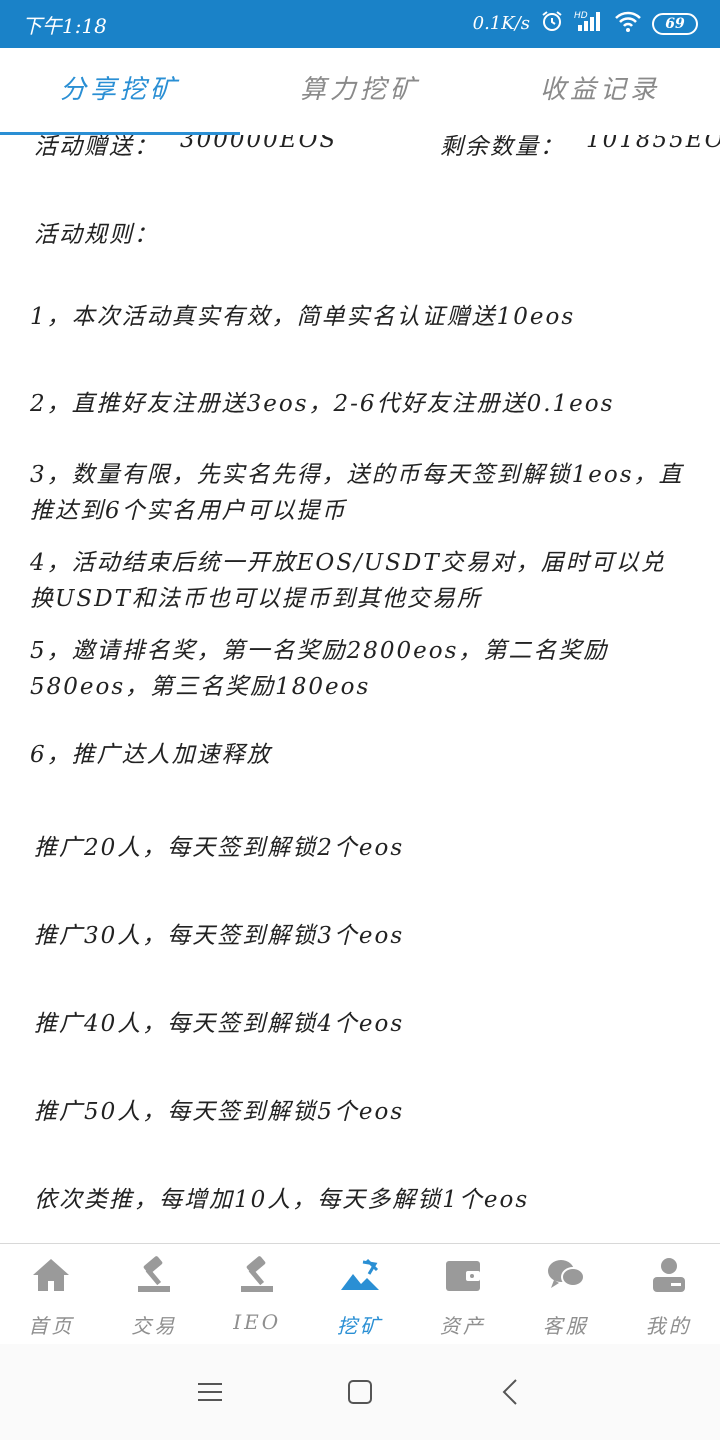 Image resolution: width=720 pixels, height=1440 pixels. Describe the element at coordinates (502, 147) in the screenshot. I see `remain-label: 剩余数量：` at that location.